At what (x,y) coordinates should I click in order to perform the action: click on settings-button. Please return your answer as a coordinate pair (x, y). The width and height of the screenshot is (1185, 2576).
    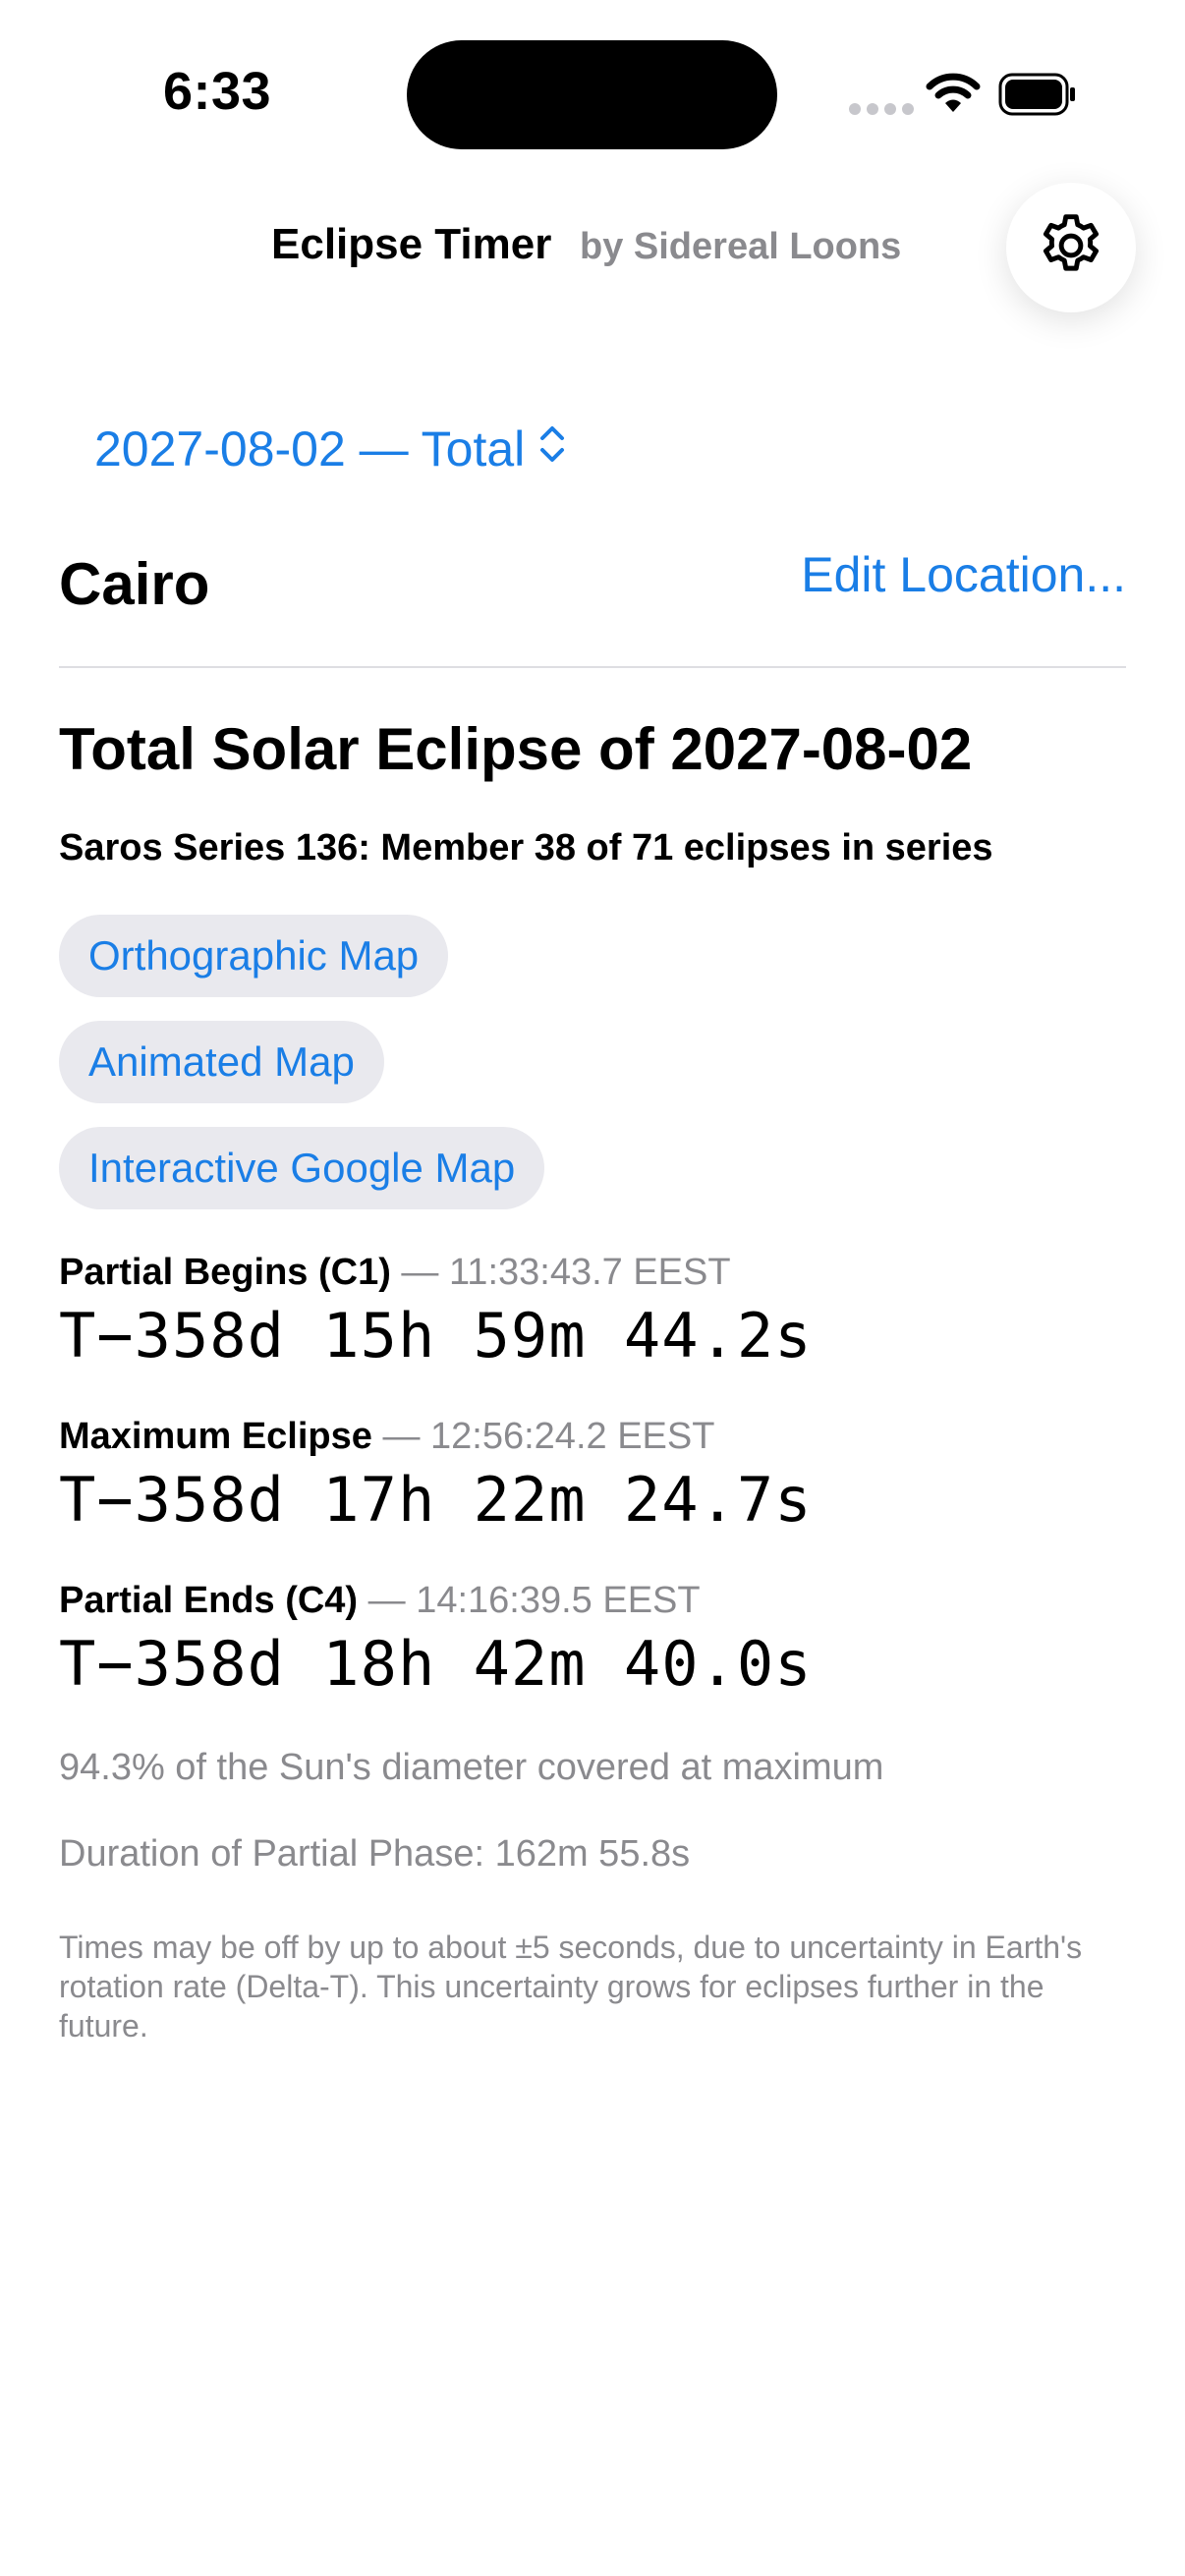
    Looking at the image, I should click on (1071, 247).